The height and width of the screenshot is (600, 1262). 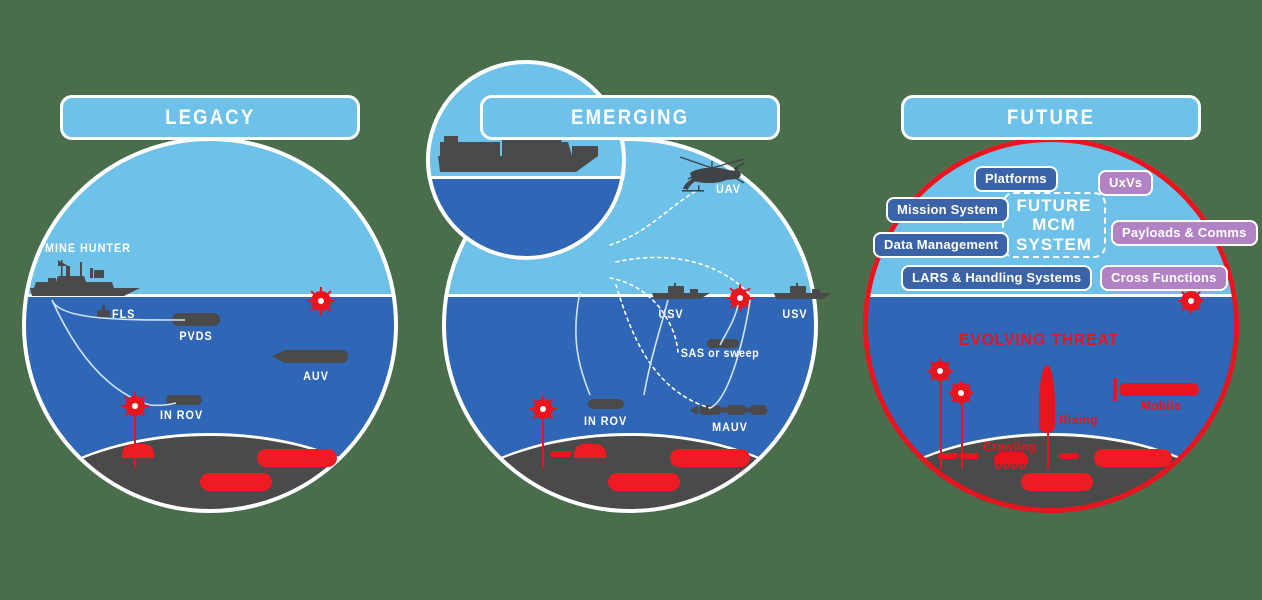 I want to click on tag-platforms: Platforms, so click(x=1016, y=179).